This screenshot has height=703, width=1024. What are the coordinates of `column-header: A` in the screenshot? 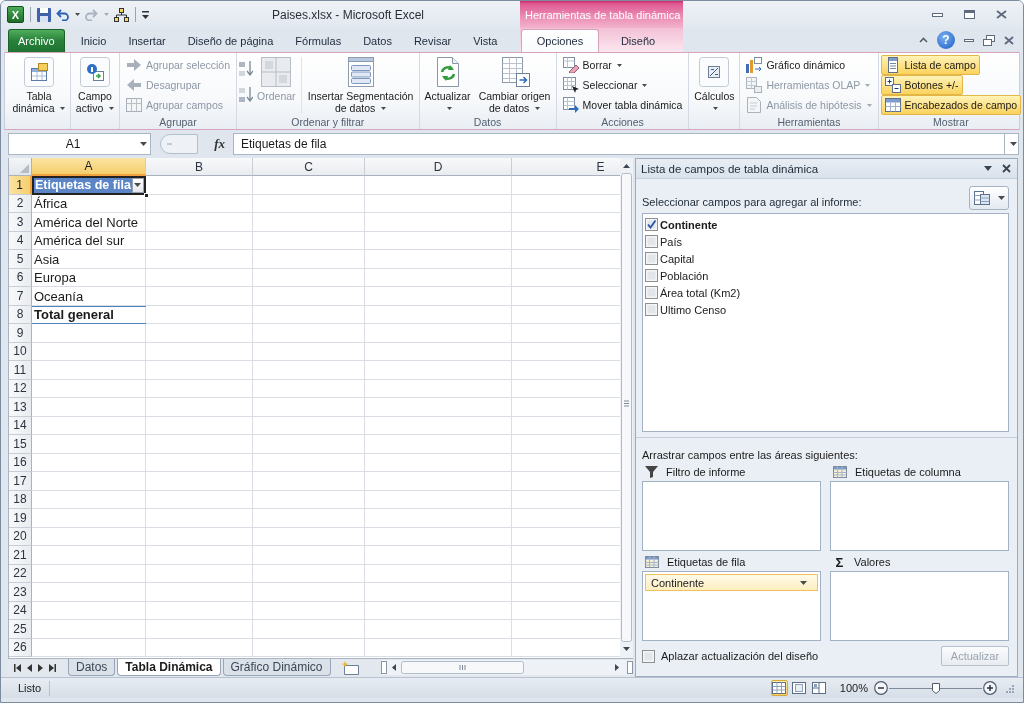 It's located at (89, 167).